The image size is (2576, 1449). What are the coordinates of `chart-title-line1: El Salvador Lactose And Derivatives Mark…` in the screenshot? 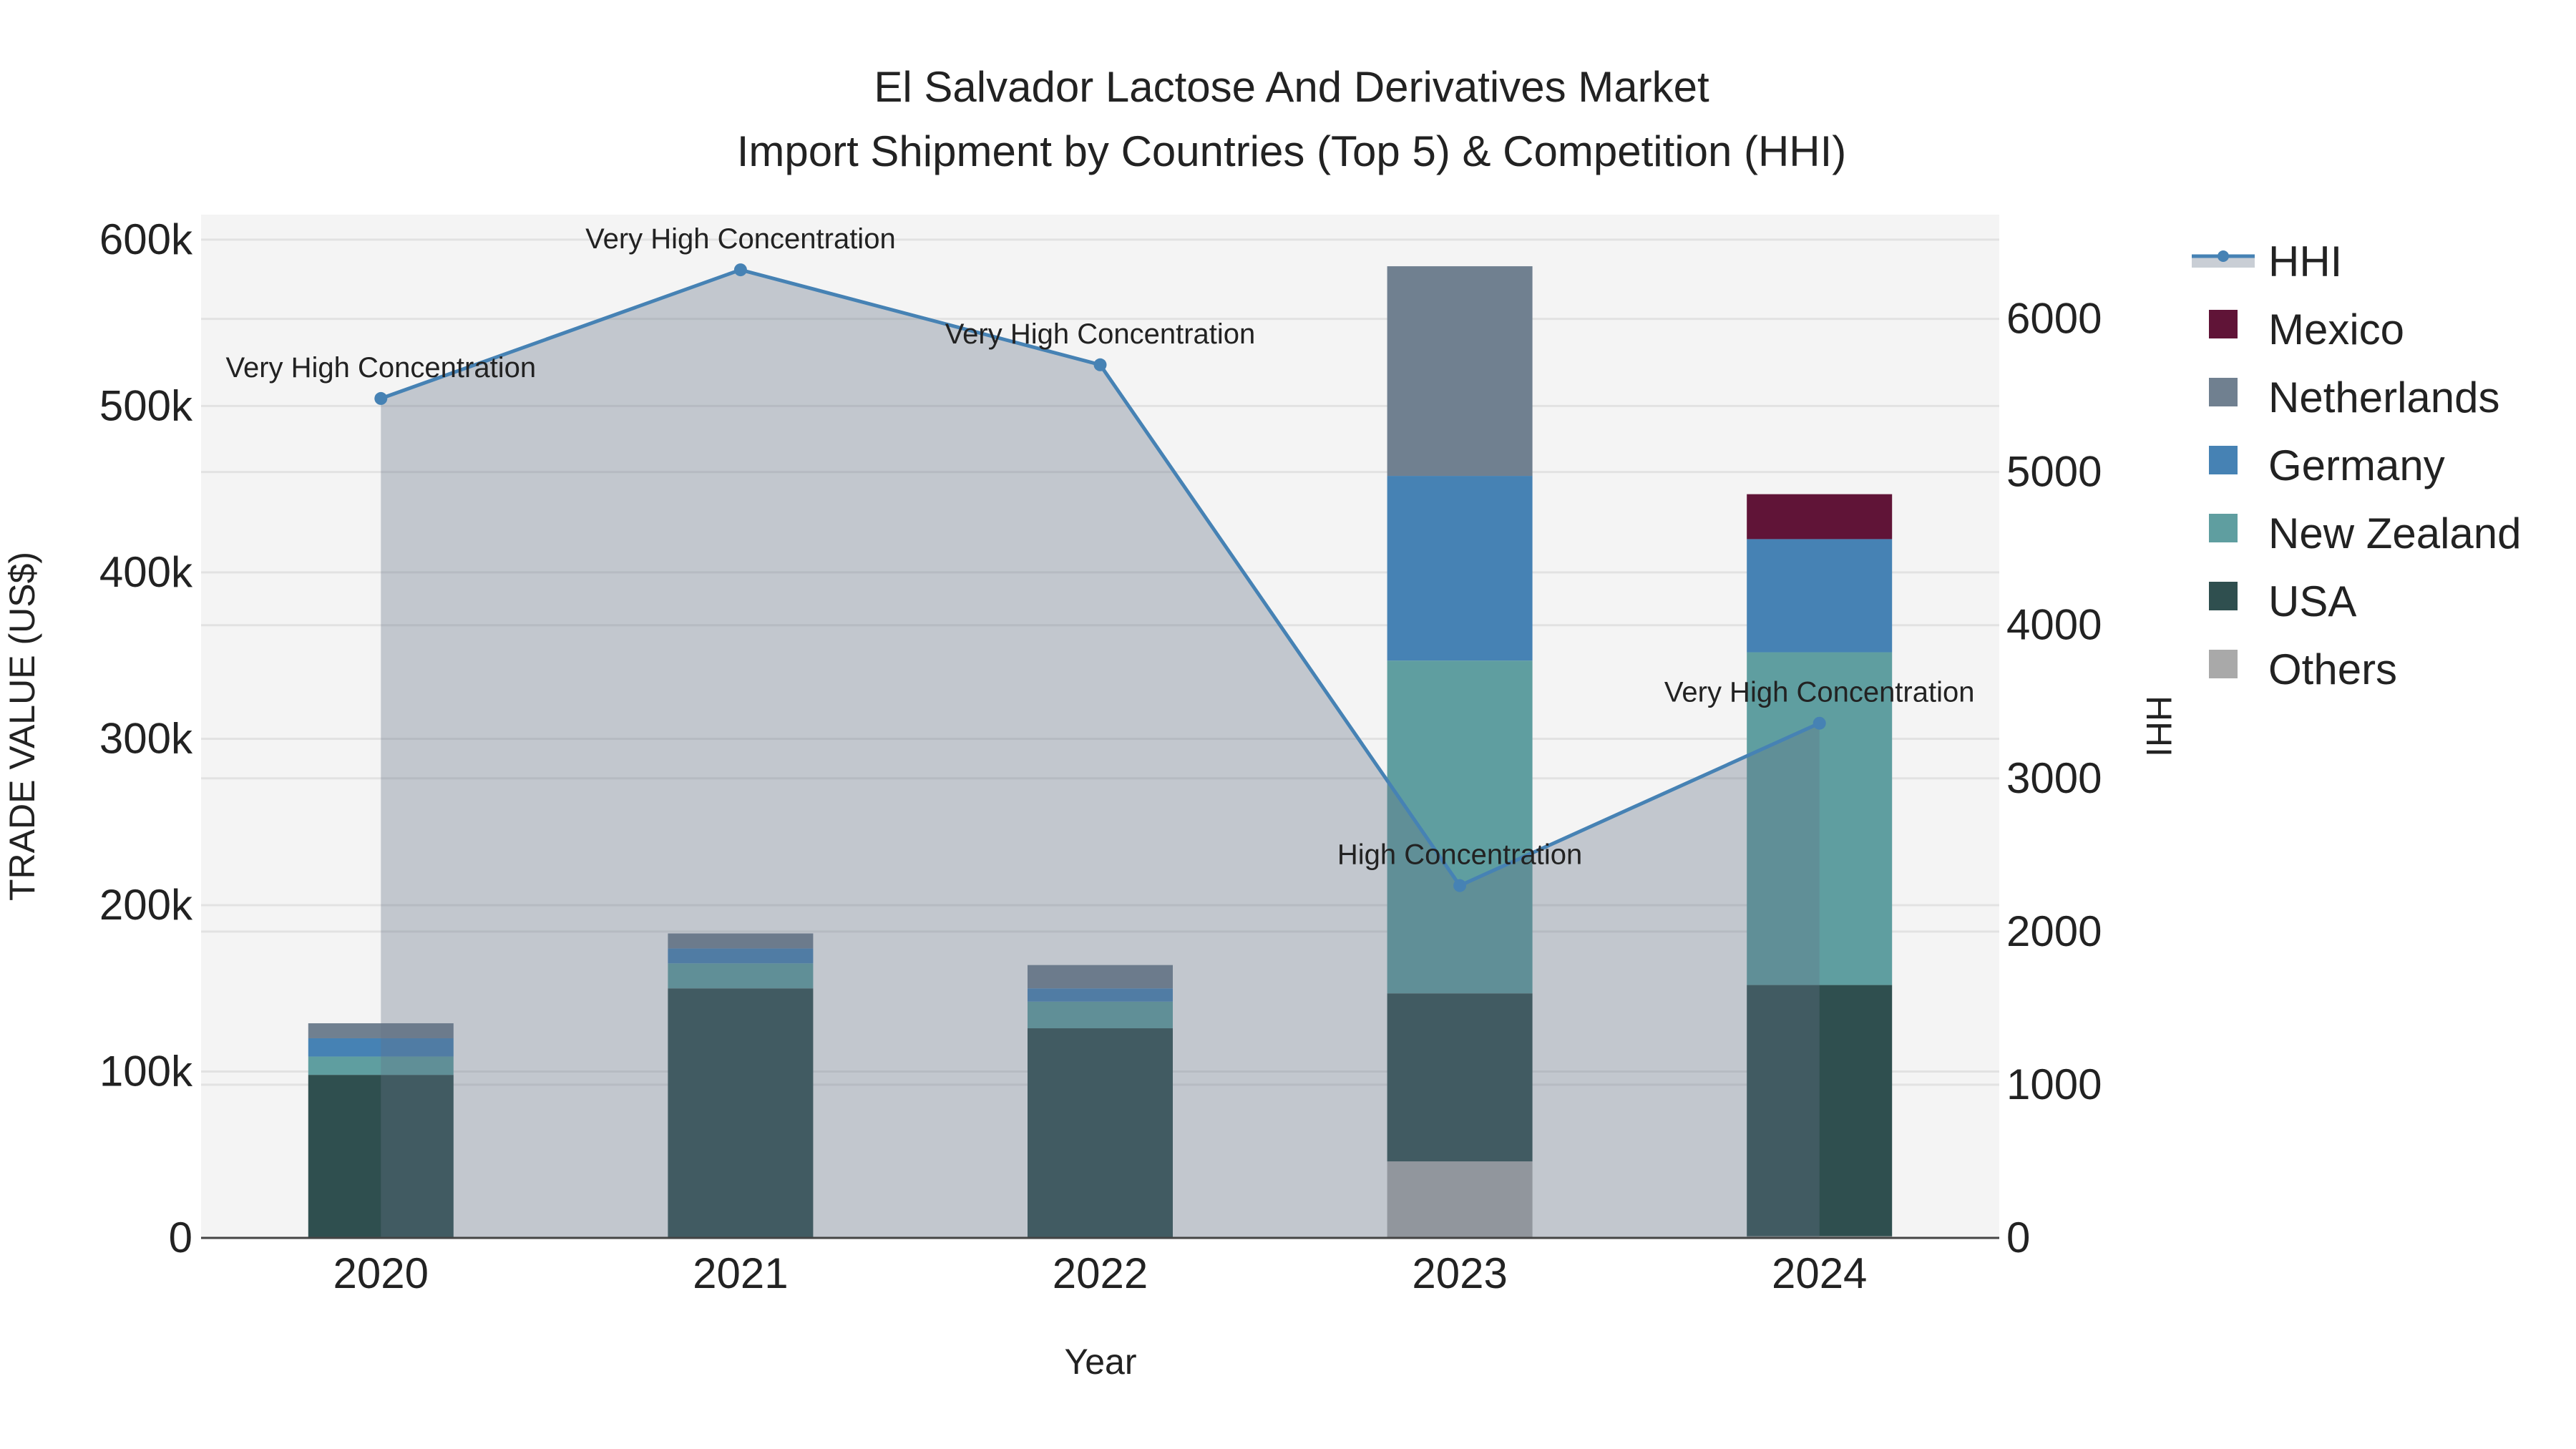 It's located at (1291, 87).